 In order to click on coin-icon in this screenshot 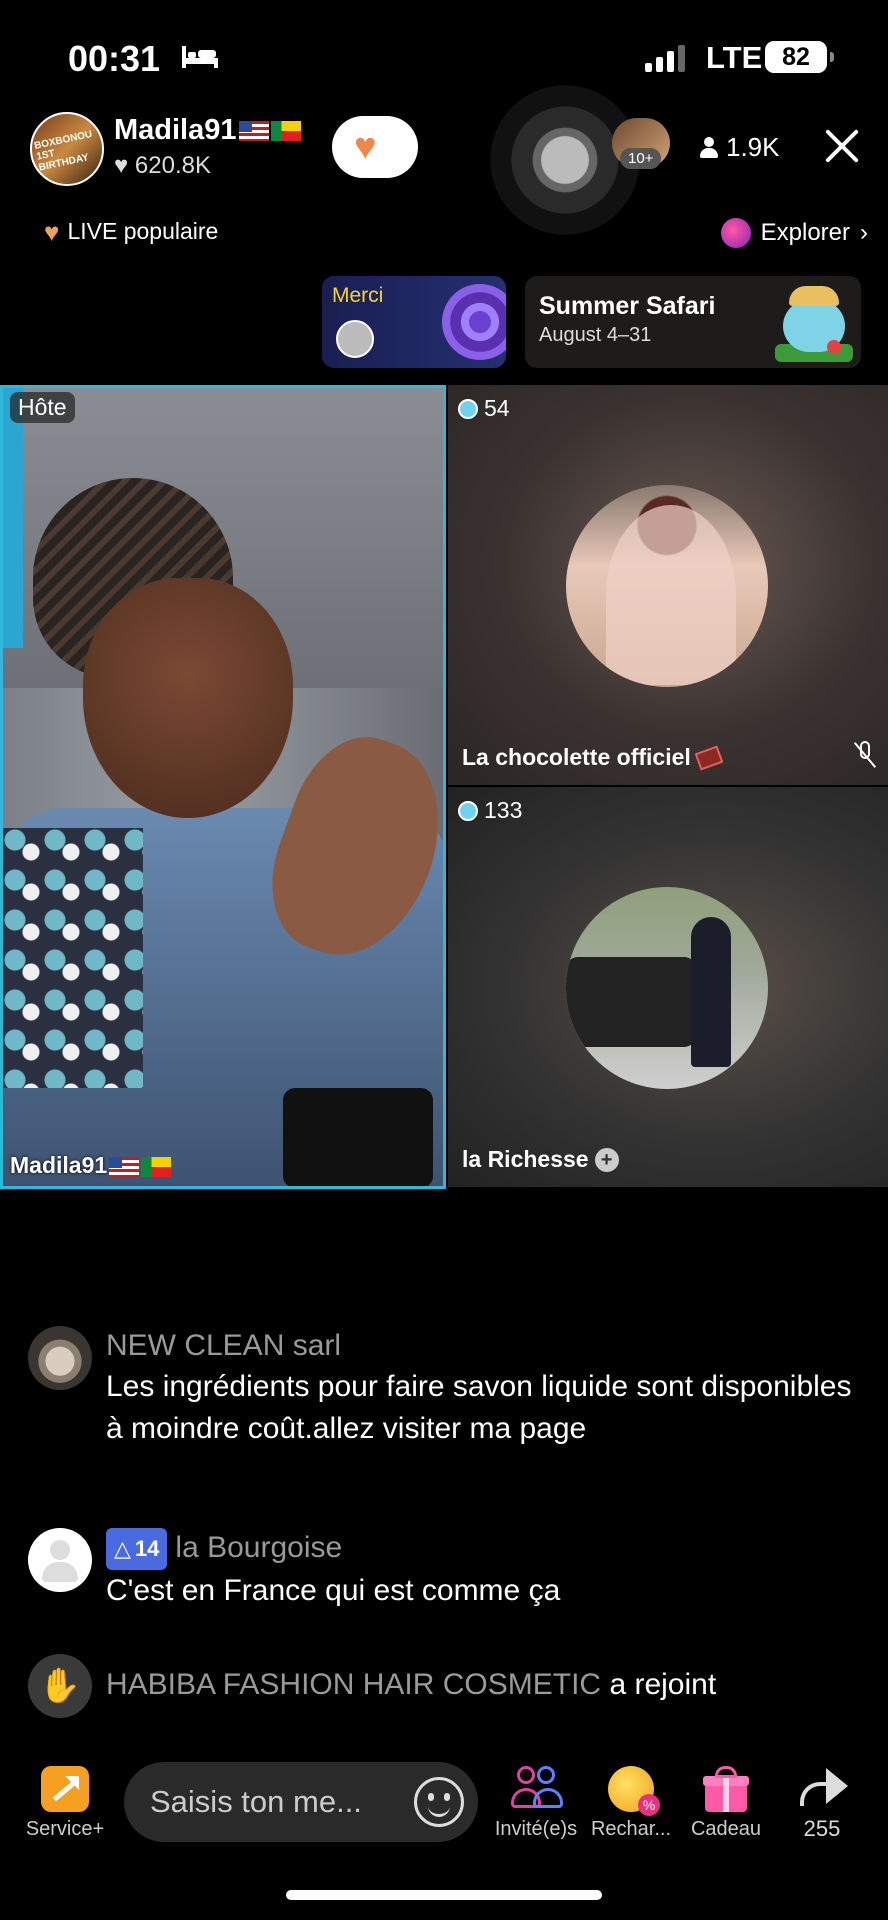, I will do `click(634, 1791)`.